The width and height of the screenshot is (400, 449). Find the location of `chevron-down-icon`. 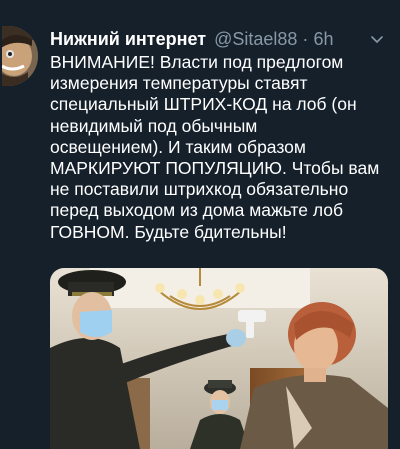

chevron-down-icon is located at coordinates (377, 37).